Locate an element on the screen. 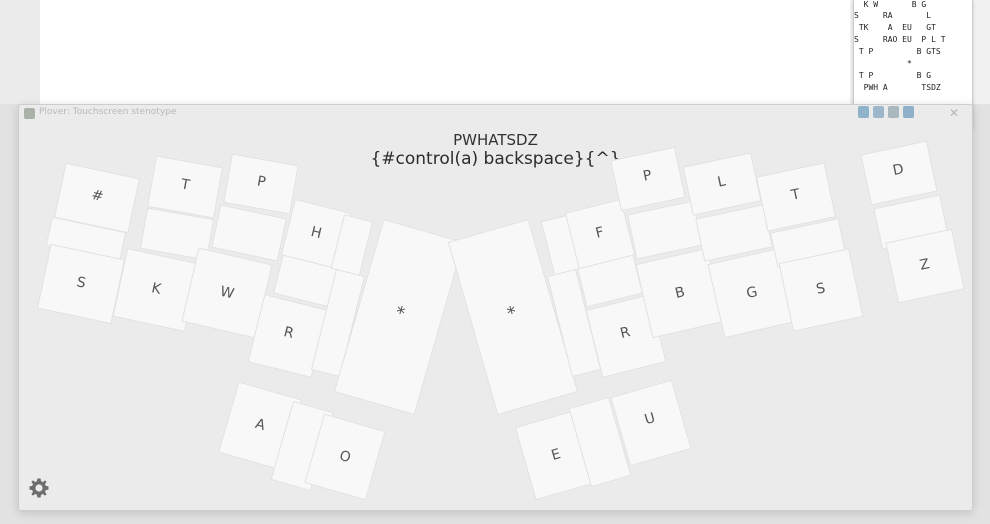 The height and width of the screenshot is (524, 990). plover-icon is located at coordinates (29, 113).